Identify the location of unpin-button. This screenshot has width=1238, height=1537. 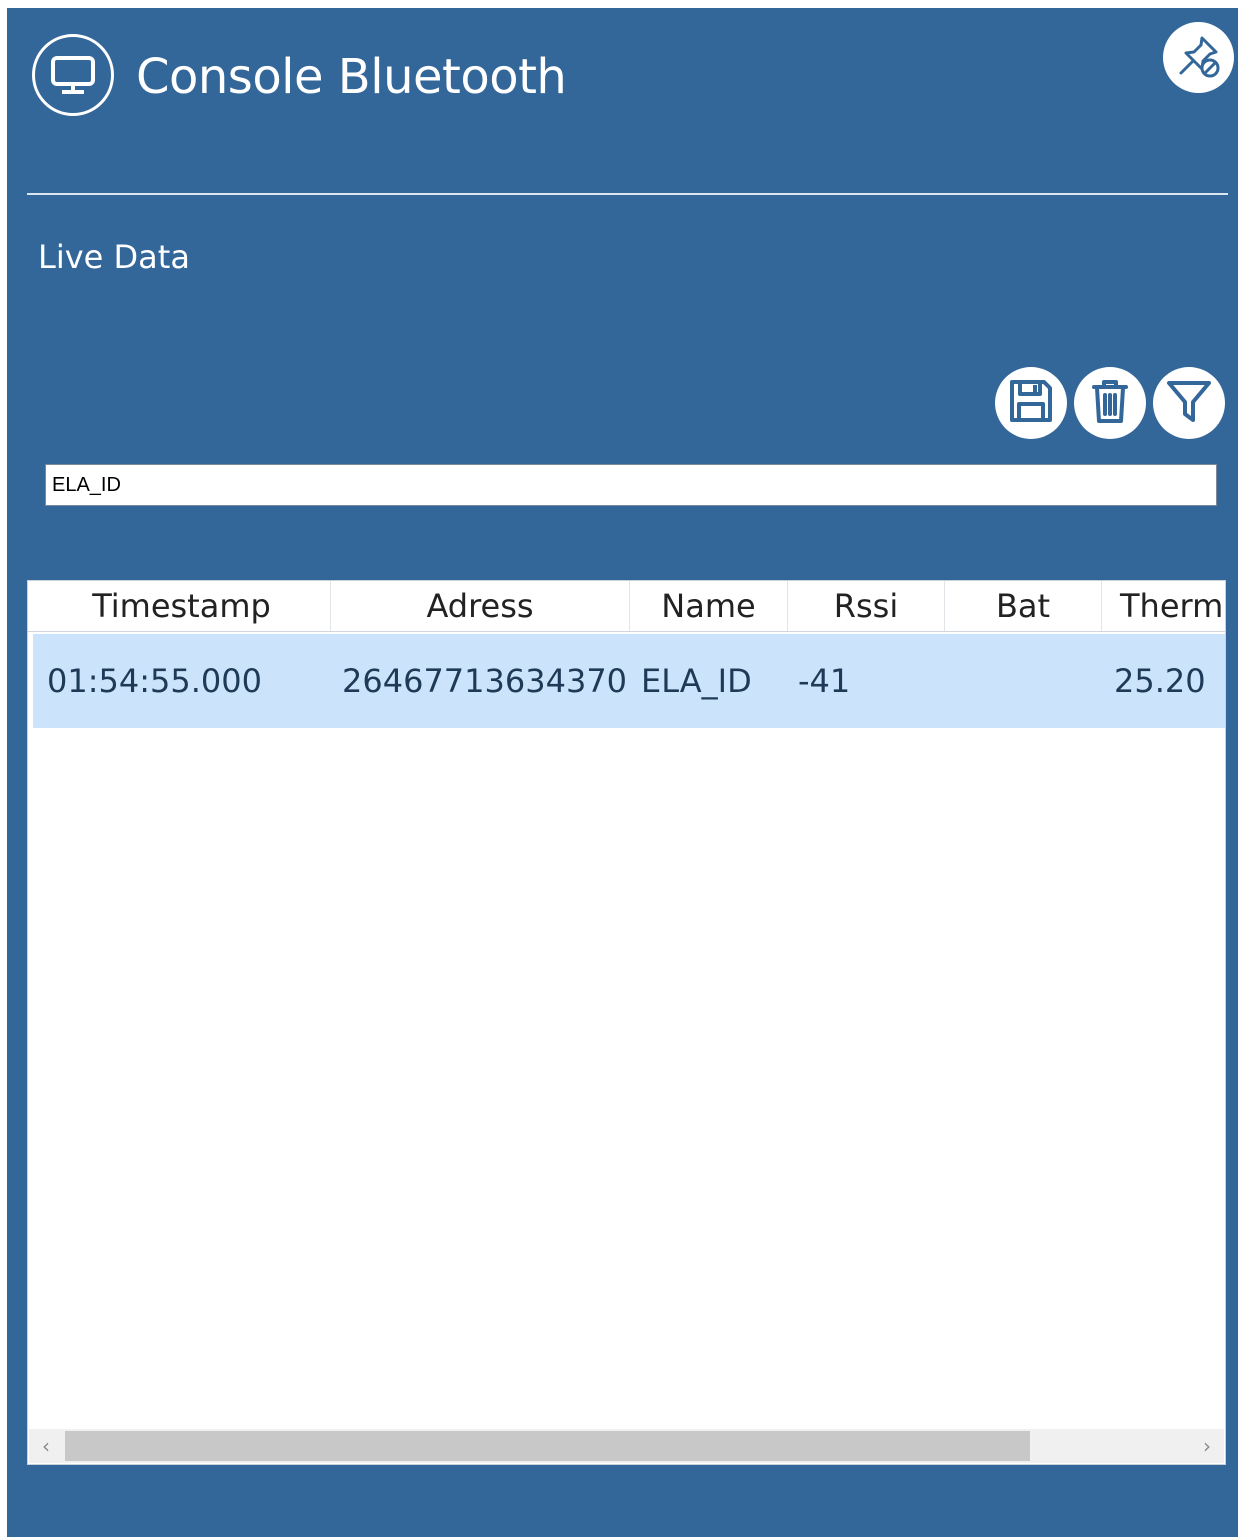
(1198, 57).